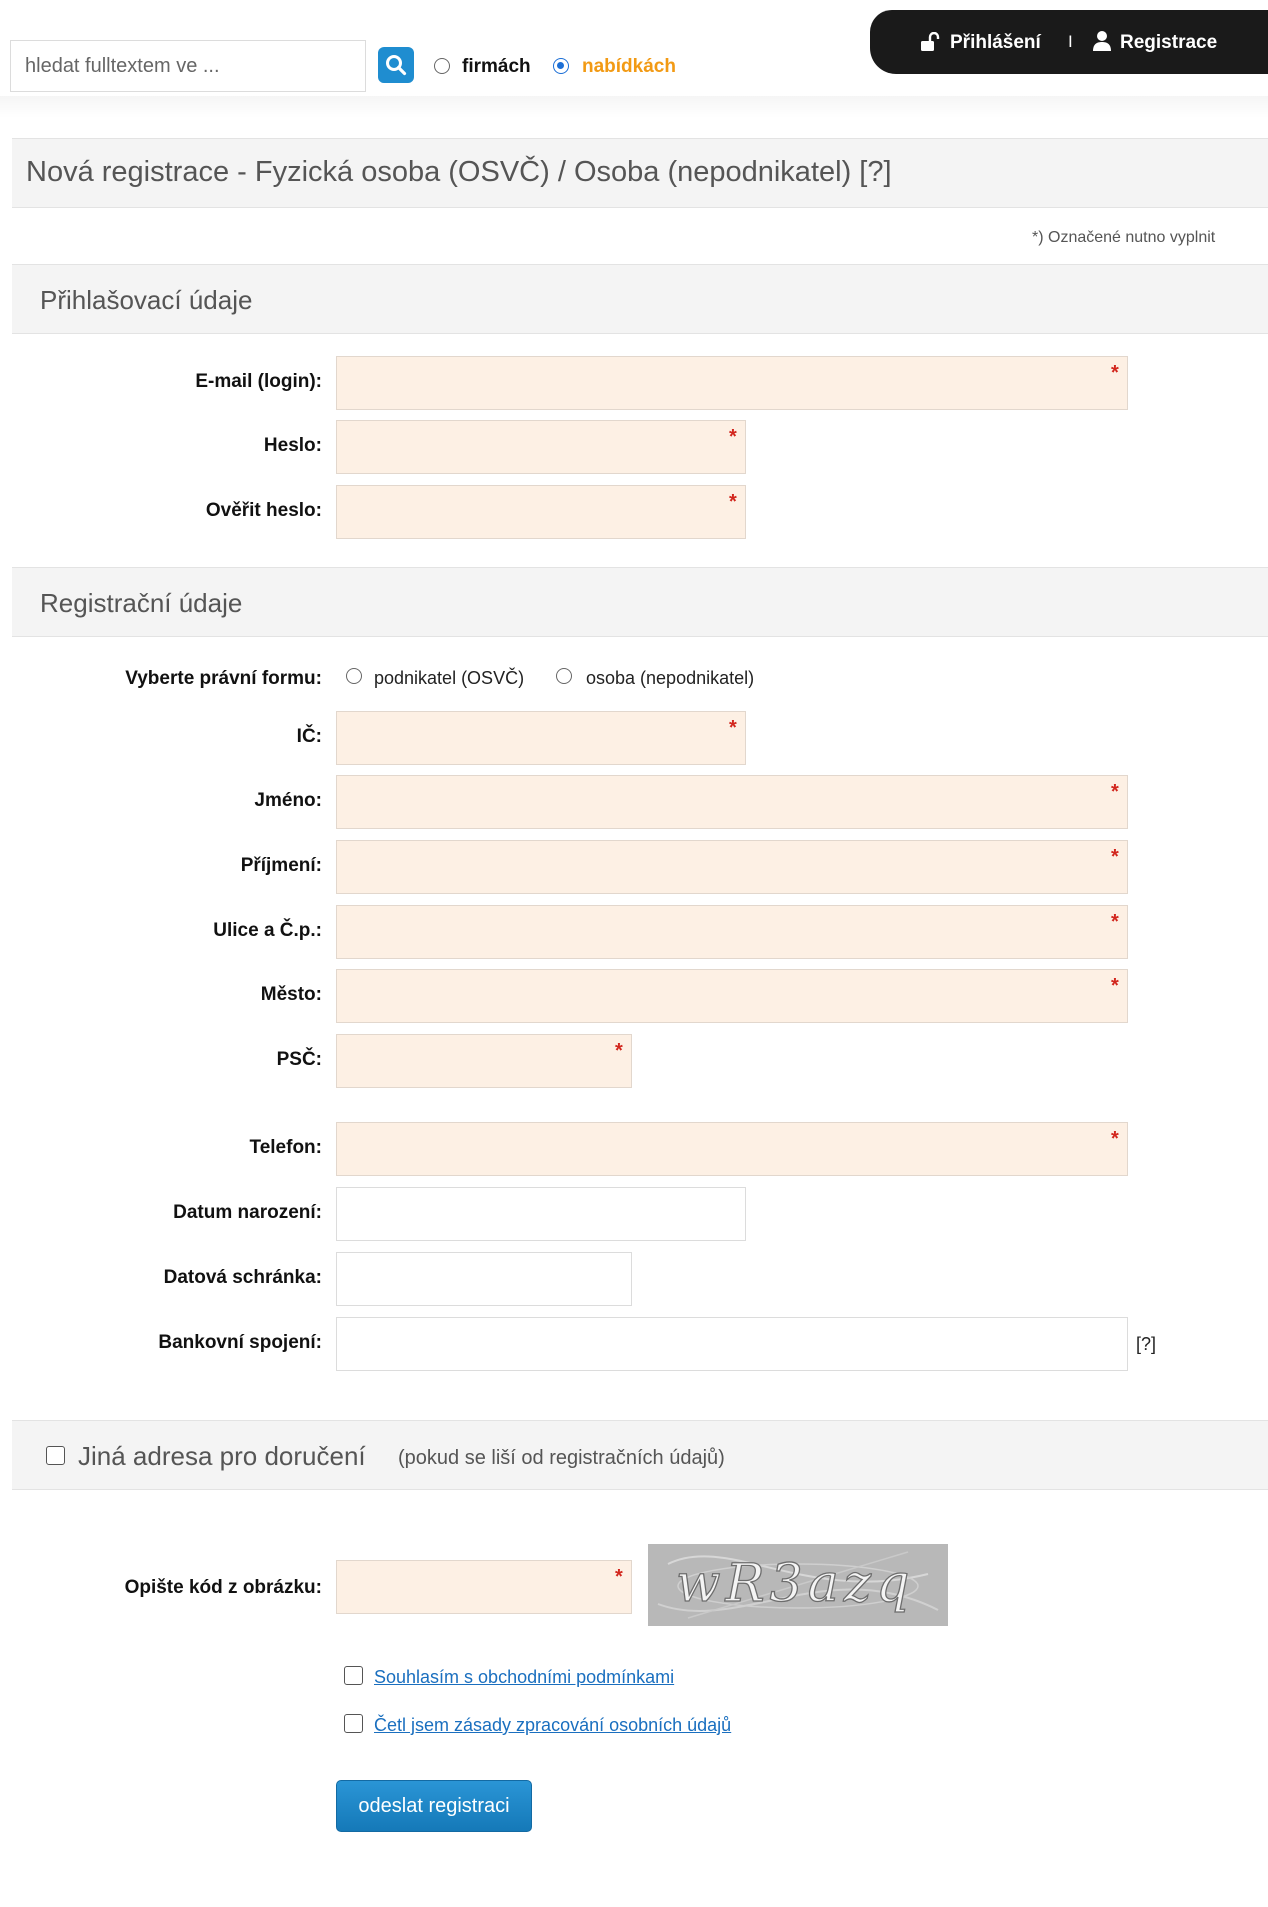 The height and width of the screenshot is (1907, 1268). I want to click on unlock-icon, so click(931, 44).